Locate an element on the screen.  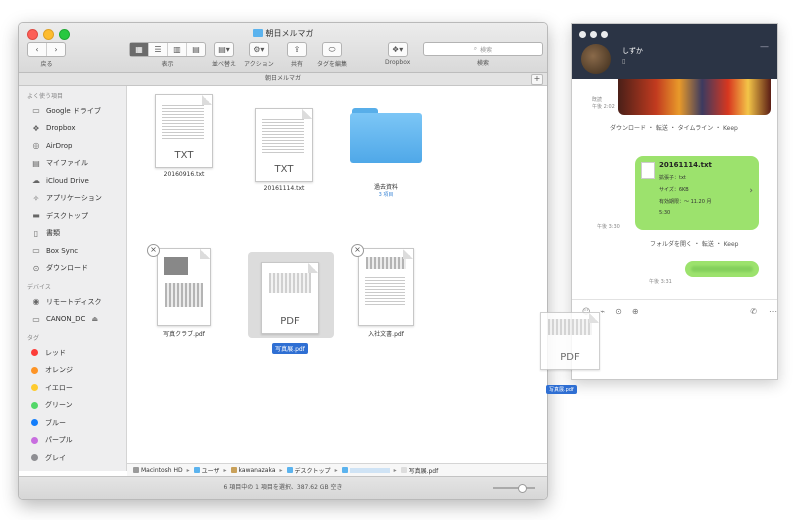
file-item: TXT 20161114.txt is located at coordinates (284, 150).